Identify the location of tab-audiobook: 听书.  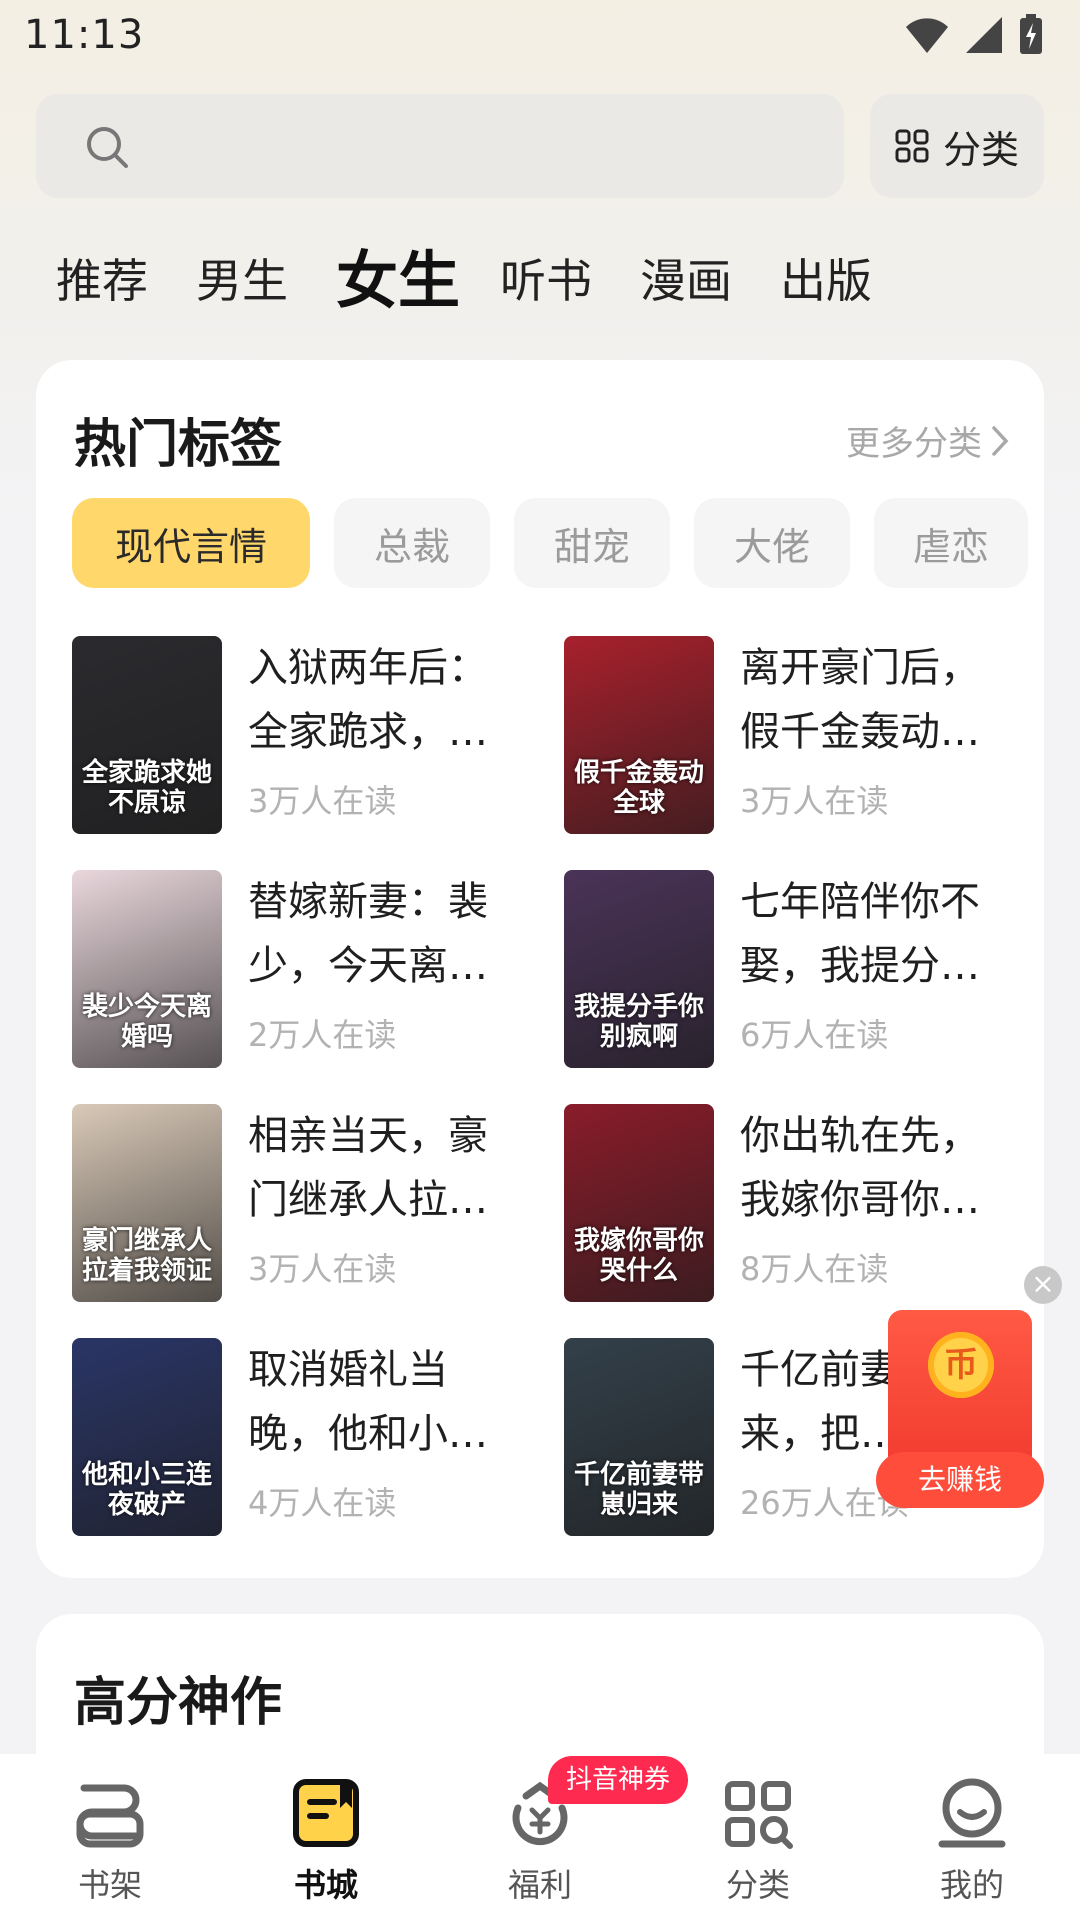
(546, 281).